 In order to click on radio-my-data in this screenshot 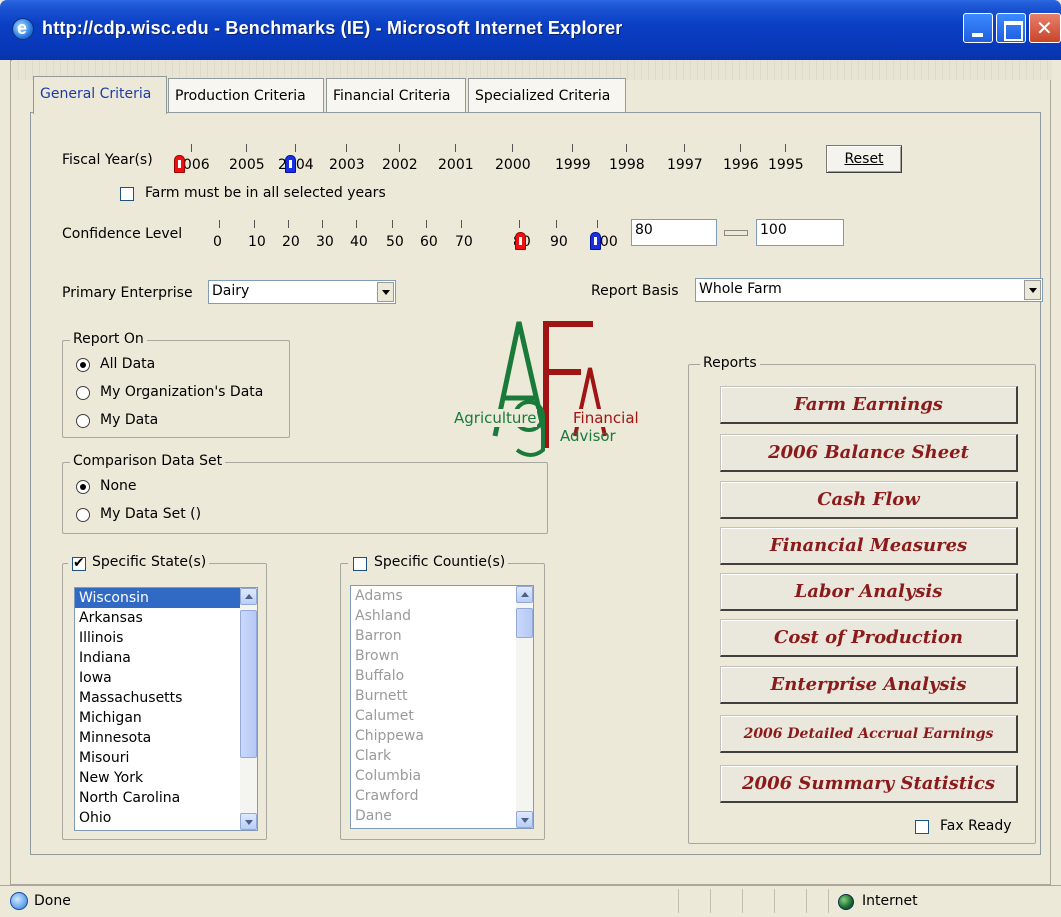, I will do `click(83, 421)`.